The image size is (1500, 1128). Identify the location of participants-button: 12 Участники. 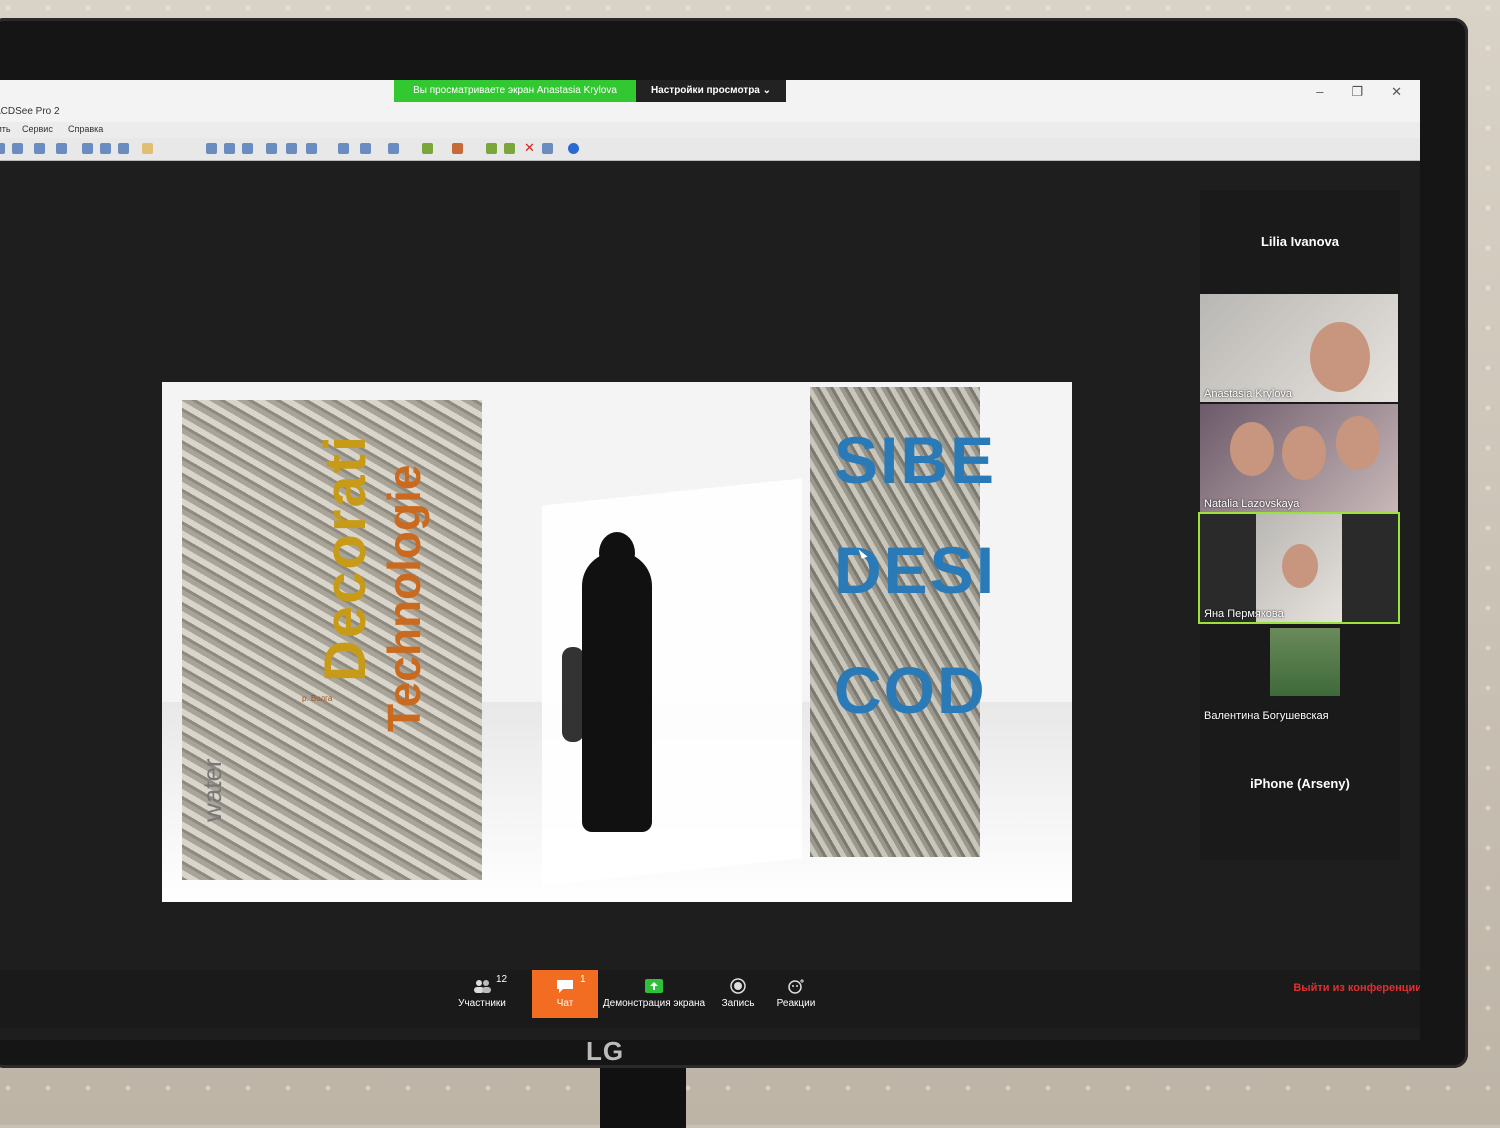
(482, 994).